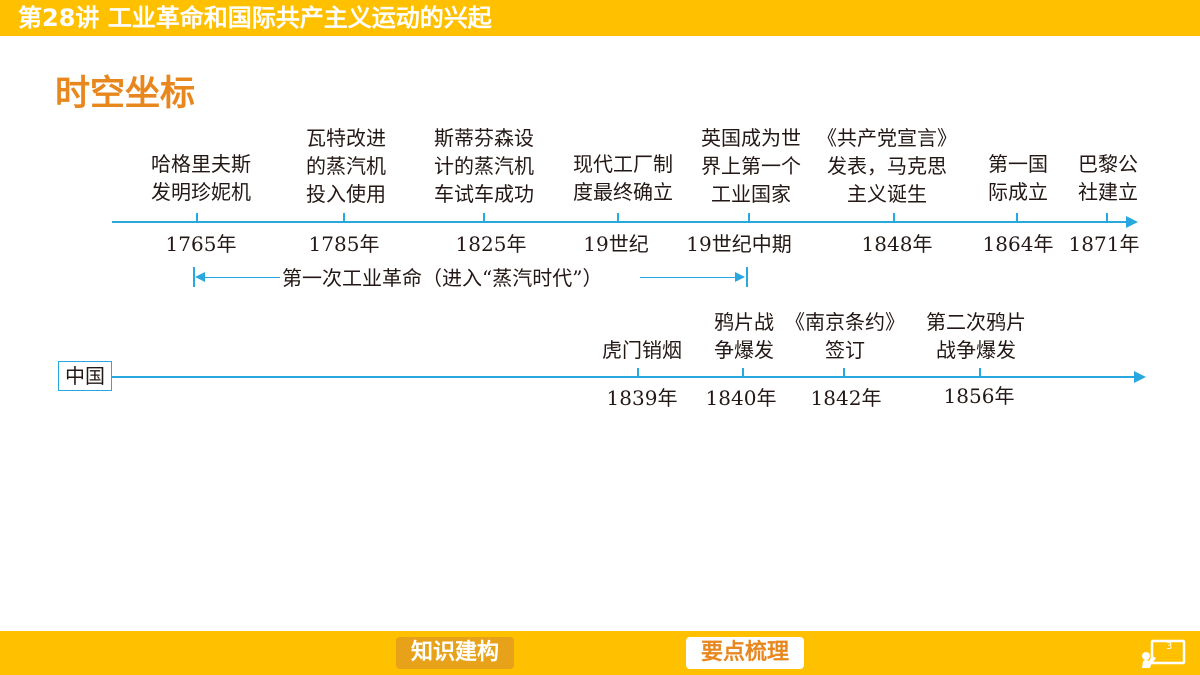 This screenshot has height=675, width=1200. I want to click on timeline-event: 现代工厂制 度最终确立, so click(623, 178).